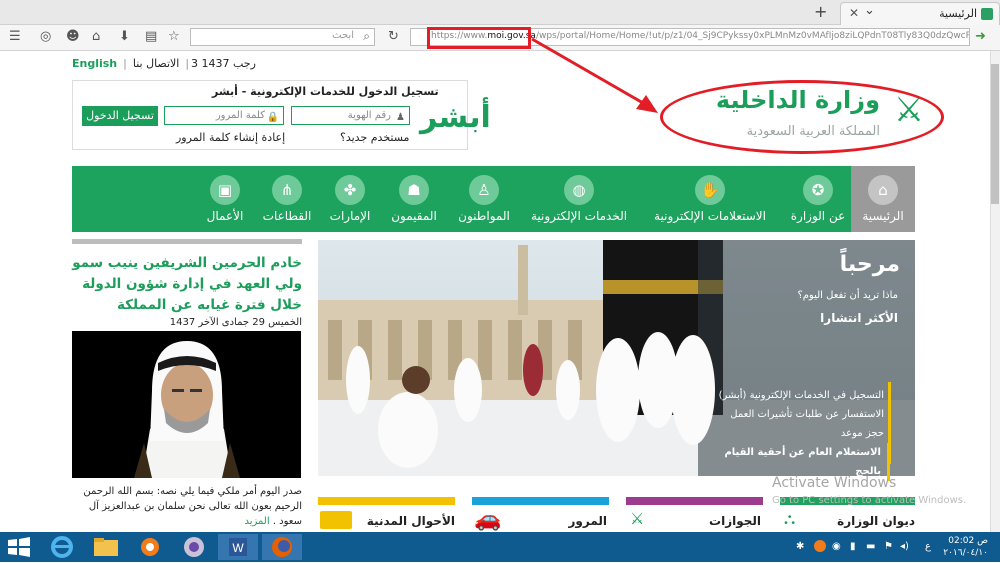 This screenshot has height=563, width=1000. I want to click on nav-about: ✪ عن الوزارة, so click(818, 199).